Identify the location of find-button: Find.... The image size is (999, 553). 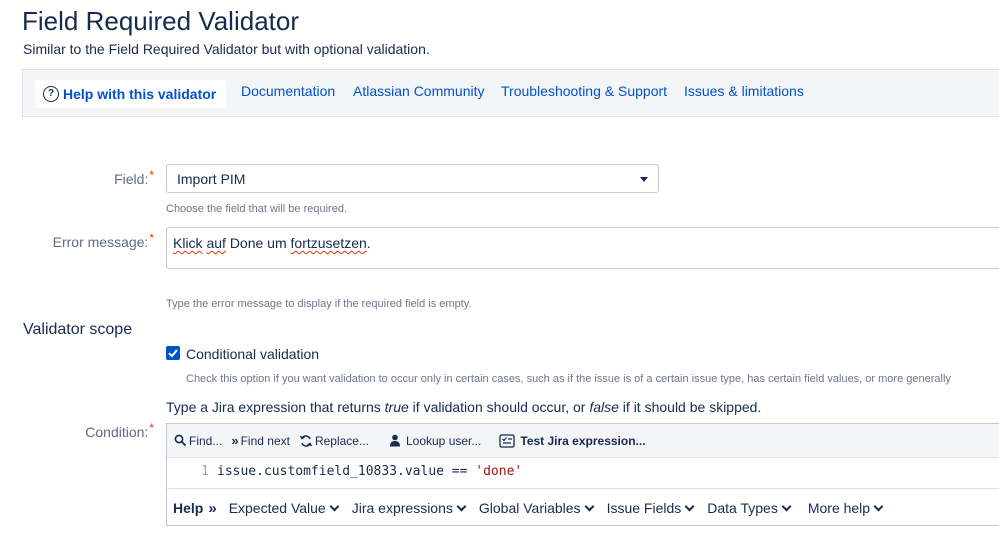
(198, 441).